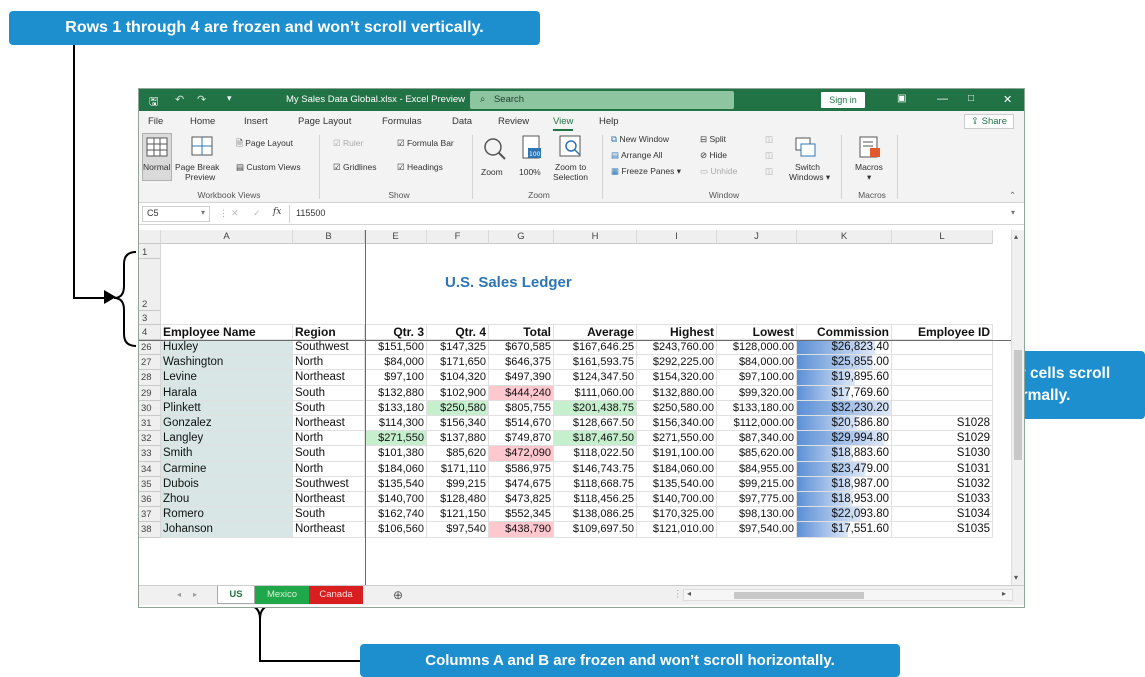 This screenshot has height=677, width=1145. Describe the element at coordinates (282, 595) in the screenshot. I see `sheet-tab-mexico: Mexico` at that location.